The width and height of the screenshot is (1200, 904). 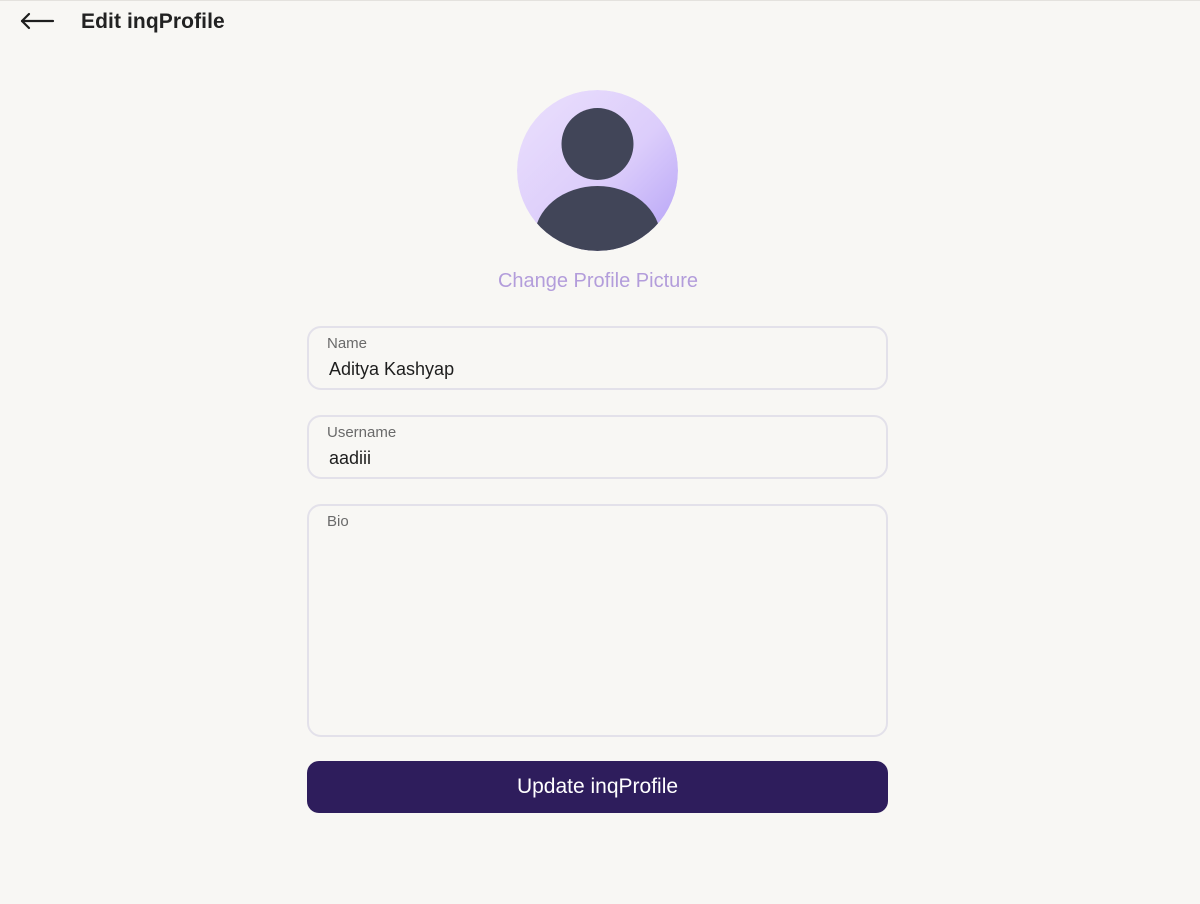 I want to click on change-profile-picture-link: Change Profile Picture, so click(x=598, y=281).